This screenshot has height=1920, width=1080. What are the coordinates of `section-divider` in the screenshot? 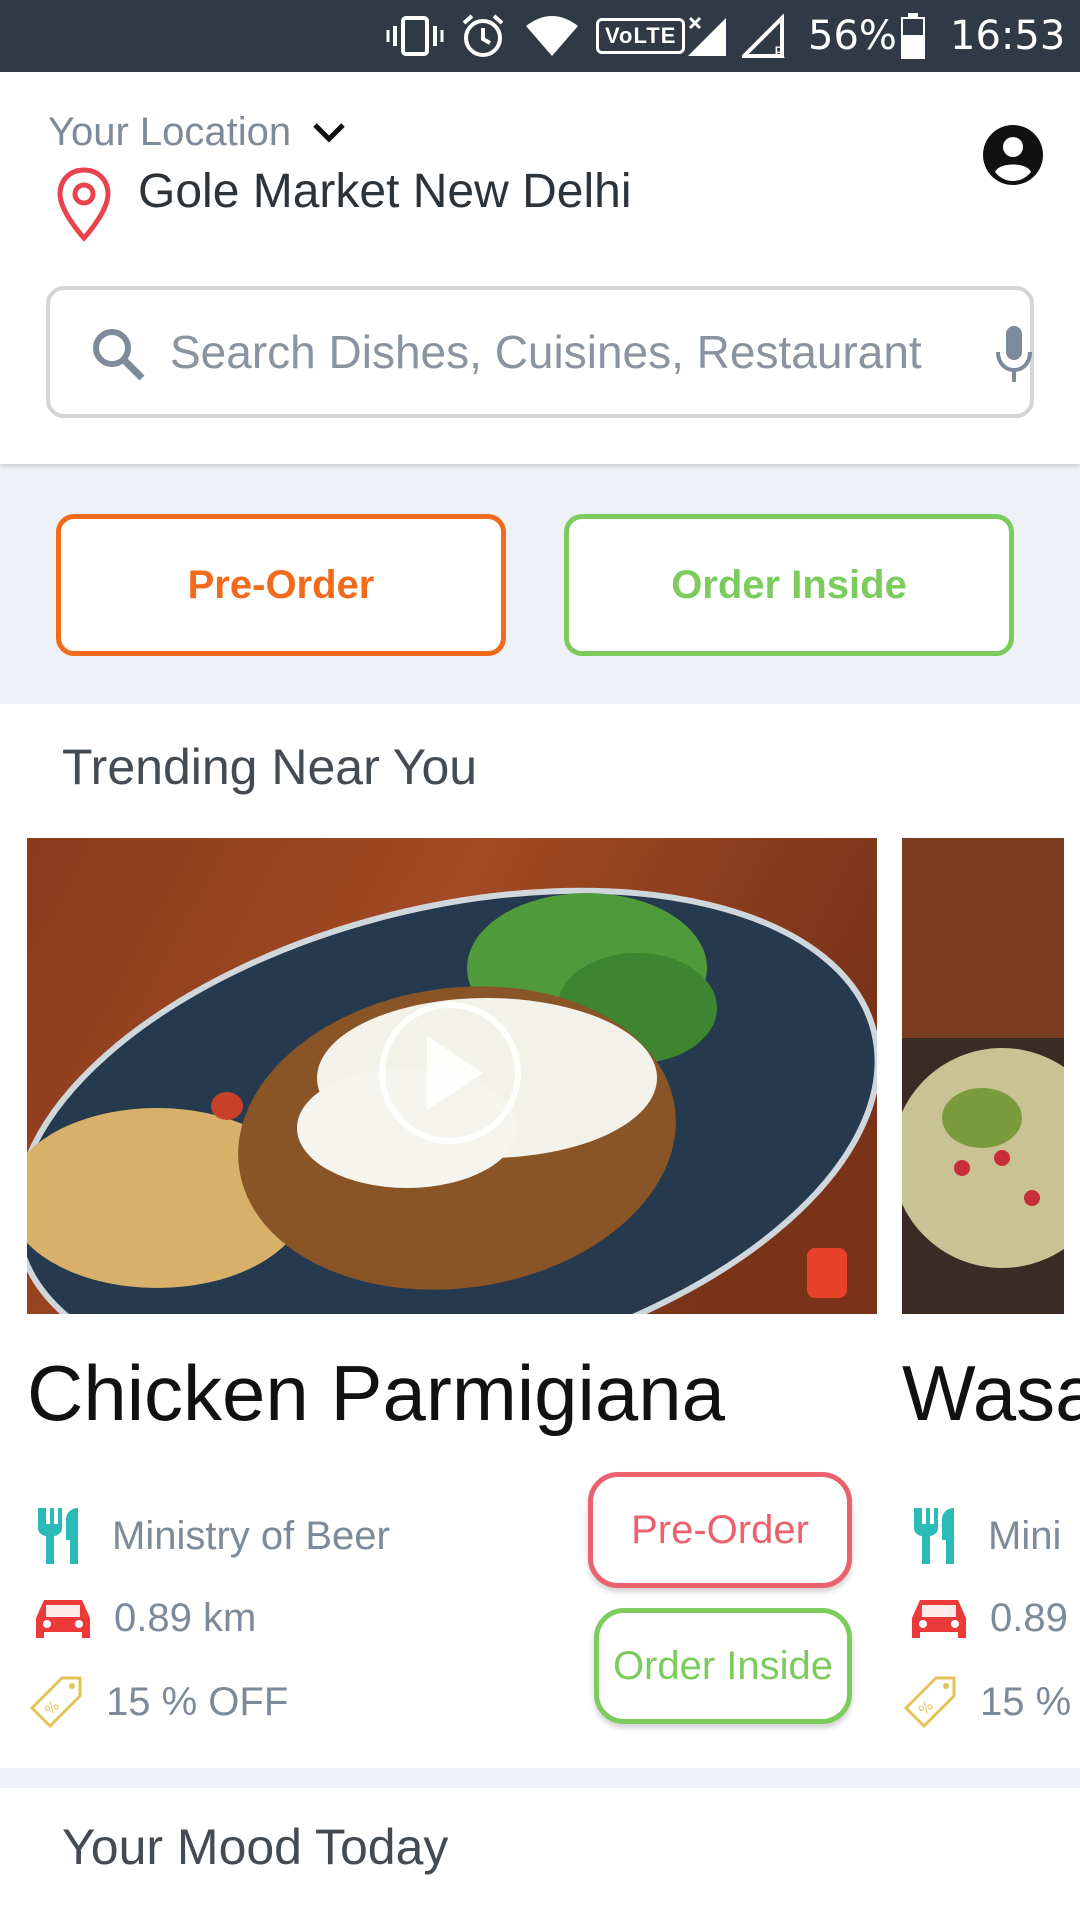 It's located at (540, 1778).